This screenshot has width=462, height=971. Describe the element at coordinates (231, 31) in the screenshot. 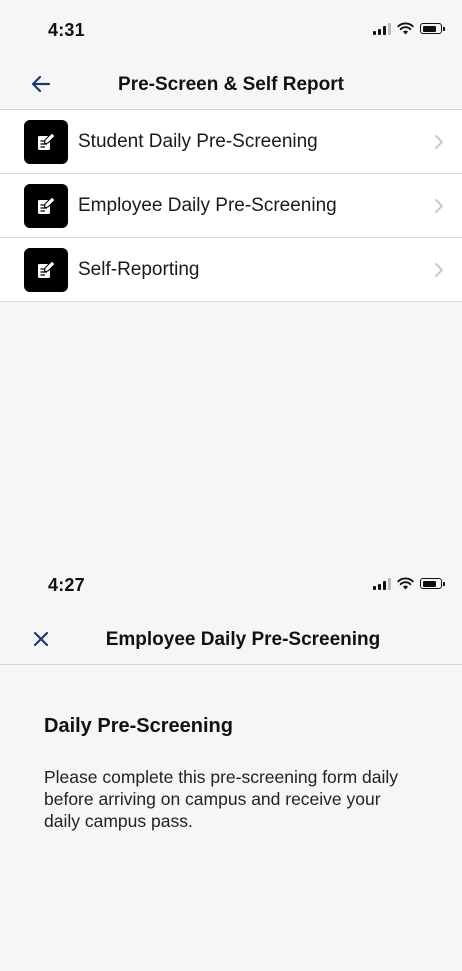

I see `status-bar: 4:31` at that location.